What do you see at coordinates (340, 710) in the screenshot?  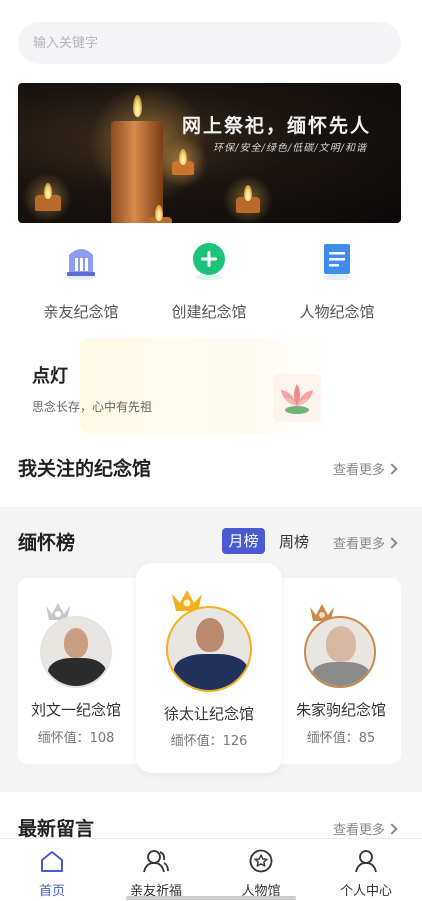 I see `memorial-name: 朱家驹纪念馆` at bounding box center [340, 710].